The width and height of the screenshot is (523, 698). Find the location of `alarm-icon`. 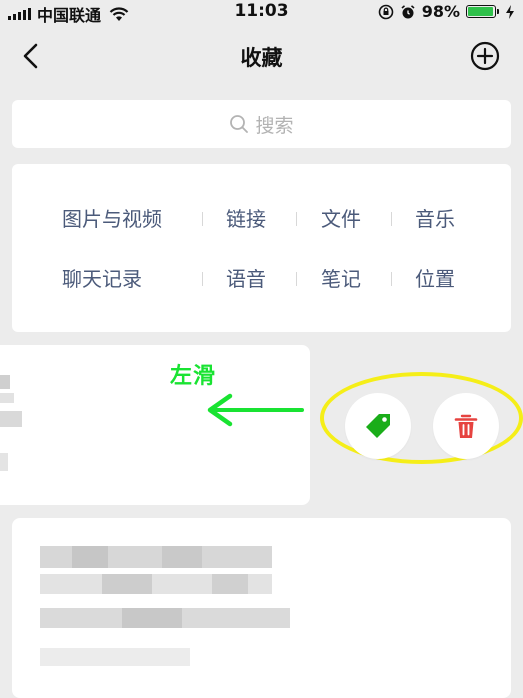

alarm-icon is located at coordinates (408, 11).